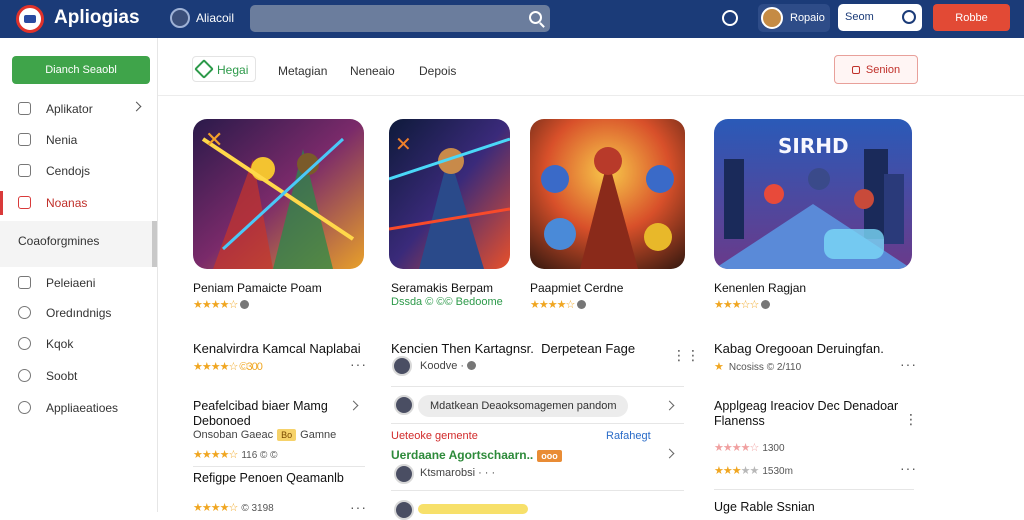 The height and width of the screenshot is (520, 1024). I want to click on sidebar-item-peleiaeni: Peleiaeni, so click(78, 283).